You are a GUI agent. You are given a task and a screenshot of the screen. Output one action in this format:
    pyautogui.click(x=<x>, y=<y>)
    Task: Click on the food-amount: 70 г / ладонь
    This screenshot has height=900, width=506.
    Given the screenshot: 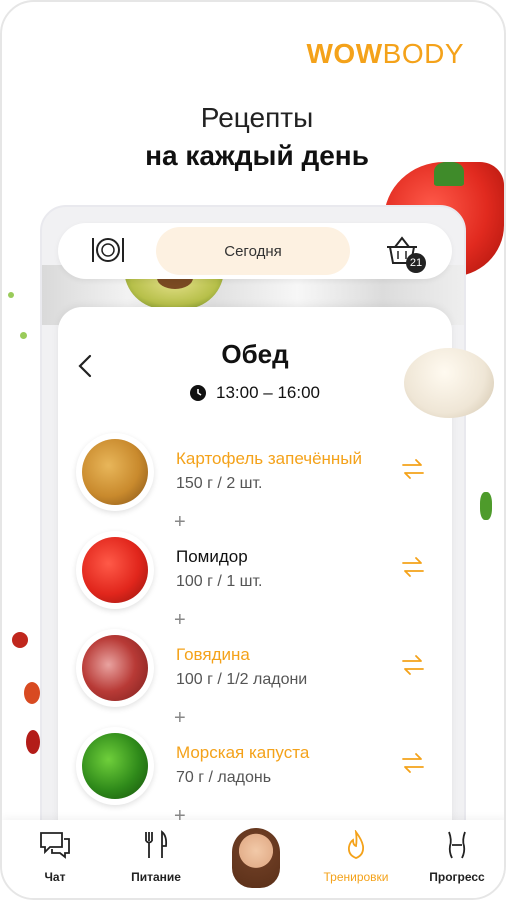 What is the action you would take?
    pyautogui.click(x=224, y=777)
    